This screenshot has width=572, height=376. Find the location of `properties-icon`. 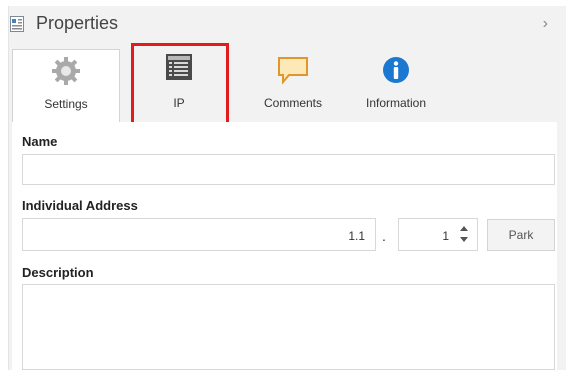

properties-icon is located at coordinates (17, 24).